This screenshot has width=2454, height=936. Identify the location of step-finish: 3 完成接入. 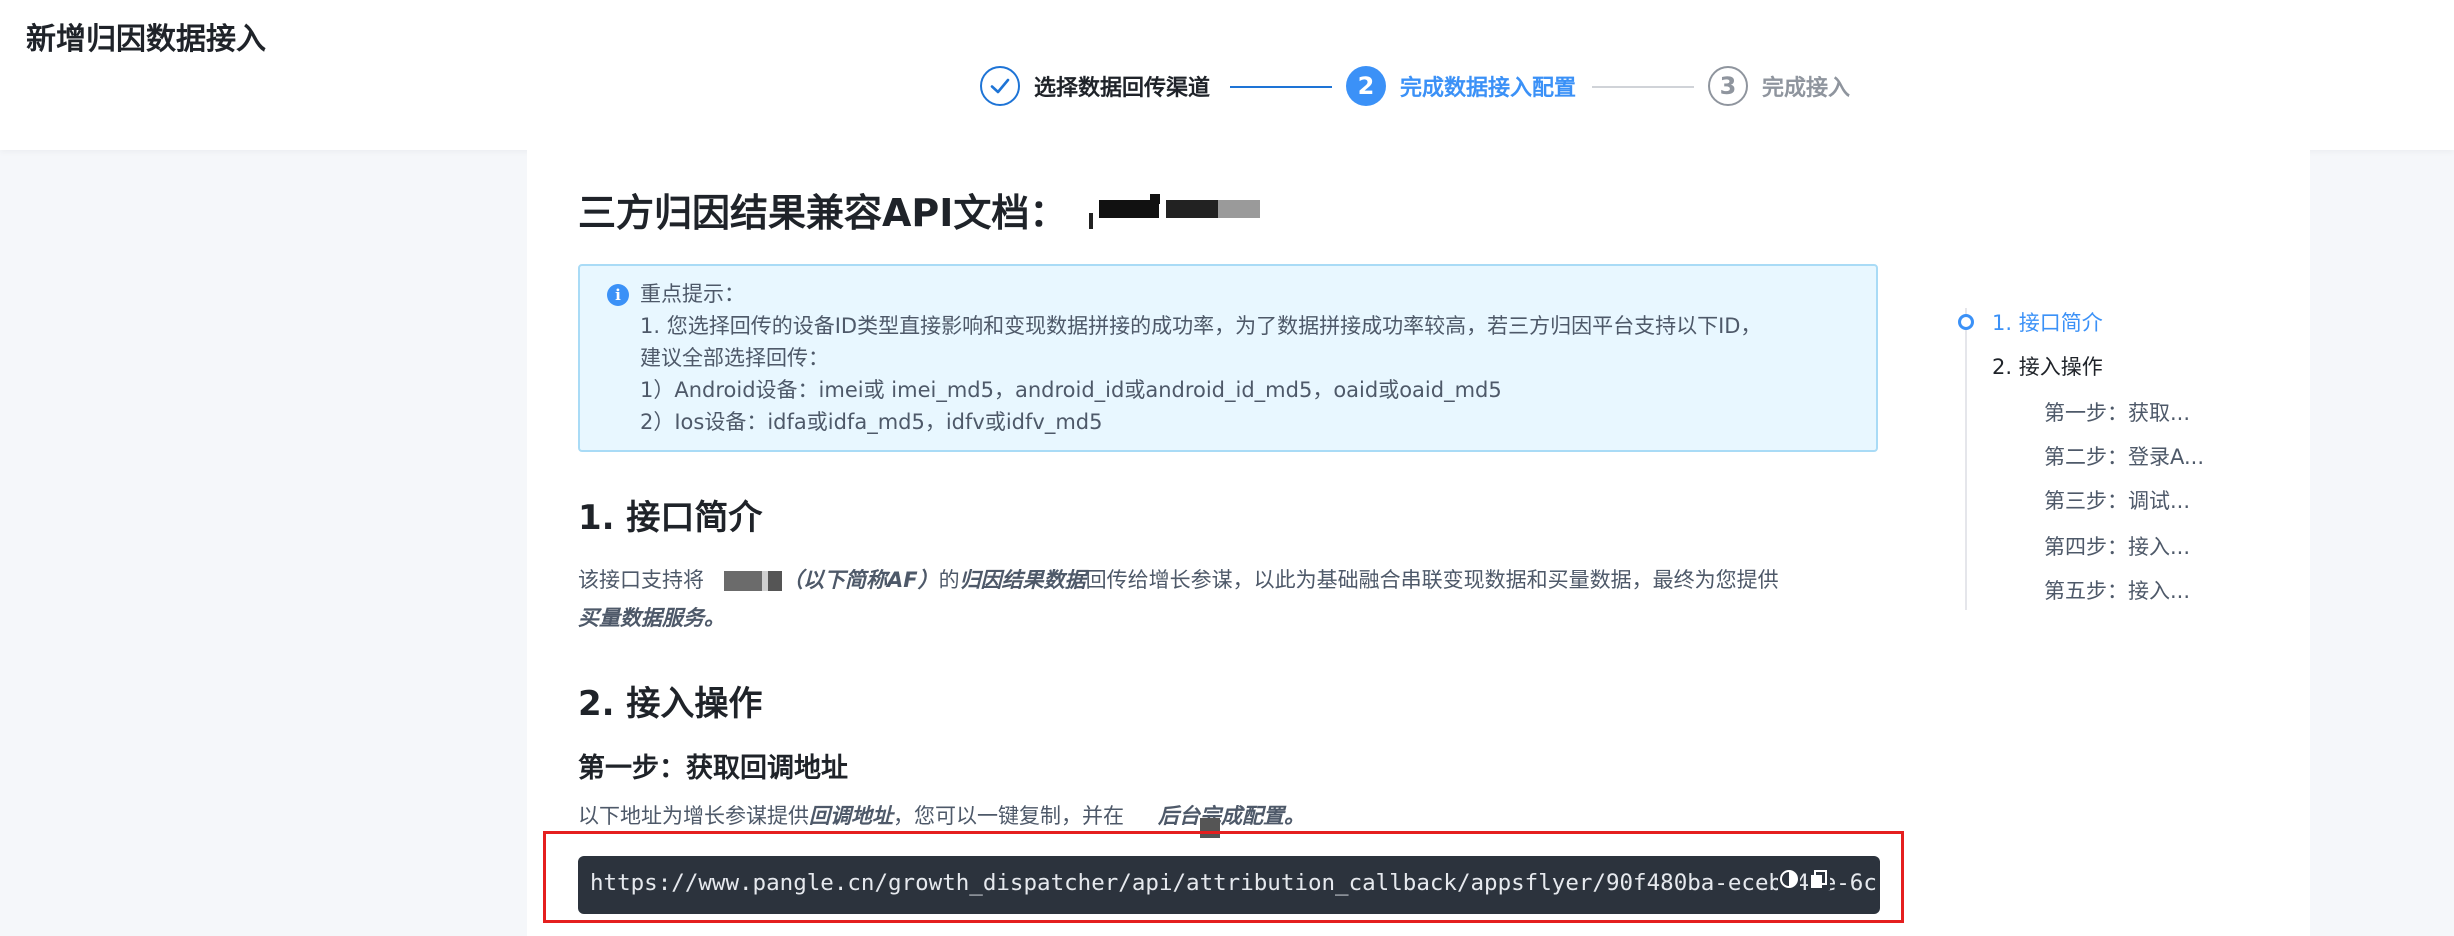
(1779, 86).